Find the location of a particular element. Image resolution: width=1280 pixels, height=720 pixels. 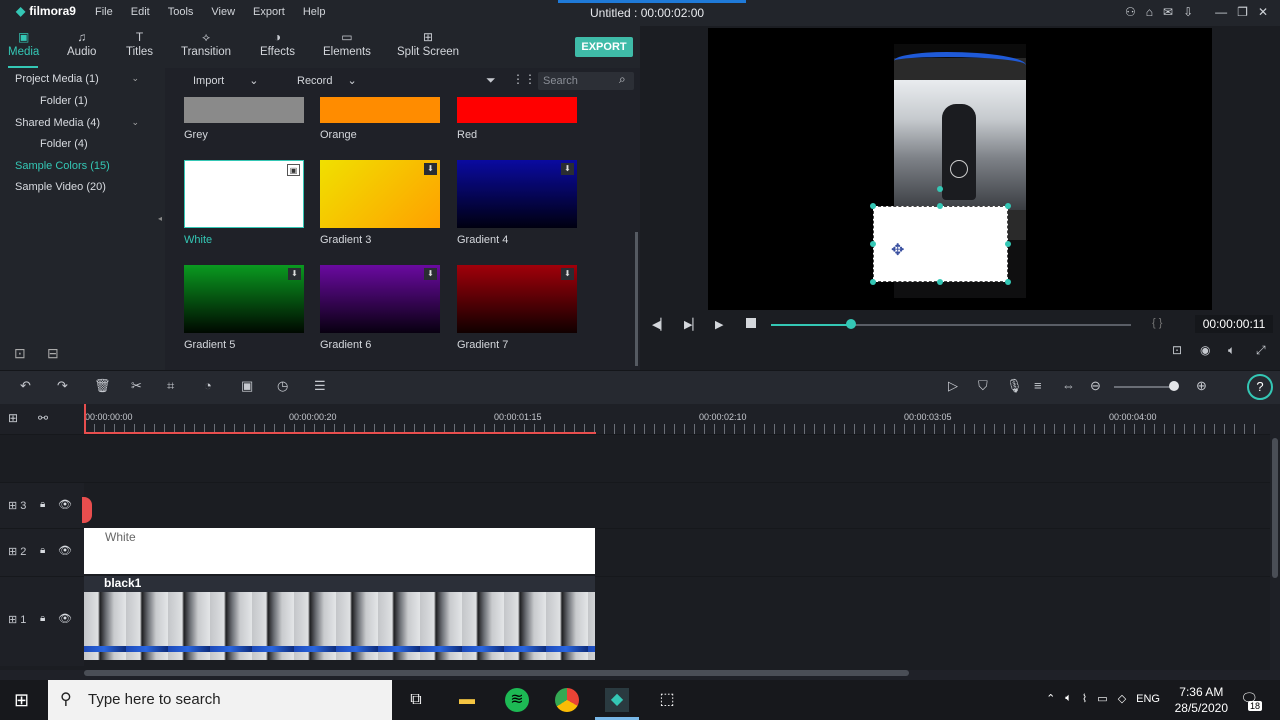

crop-icon: ⌗ is located at coordinates (170, 386).